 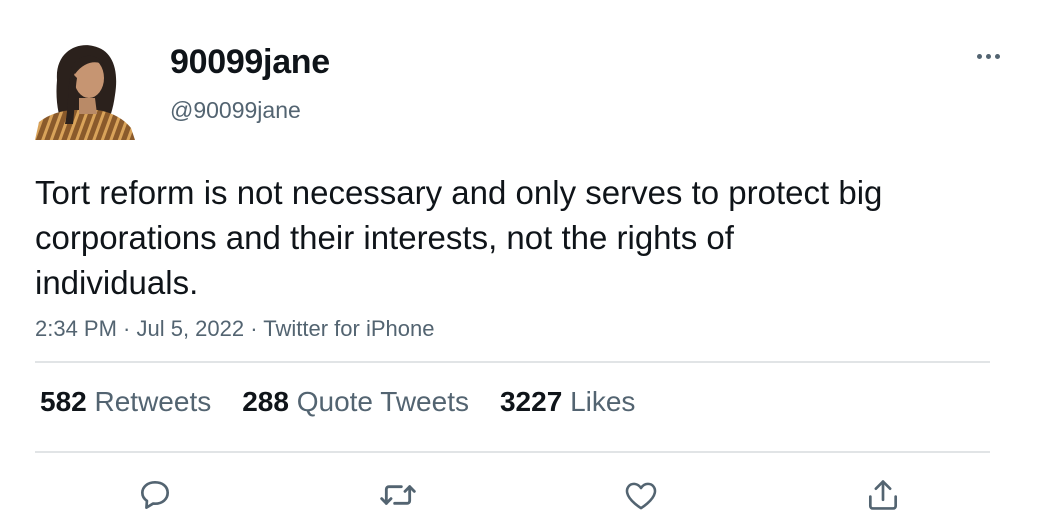 I want to click on more-button, so click(x=988, y=56).